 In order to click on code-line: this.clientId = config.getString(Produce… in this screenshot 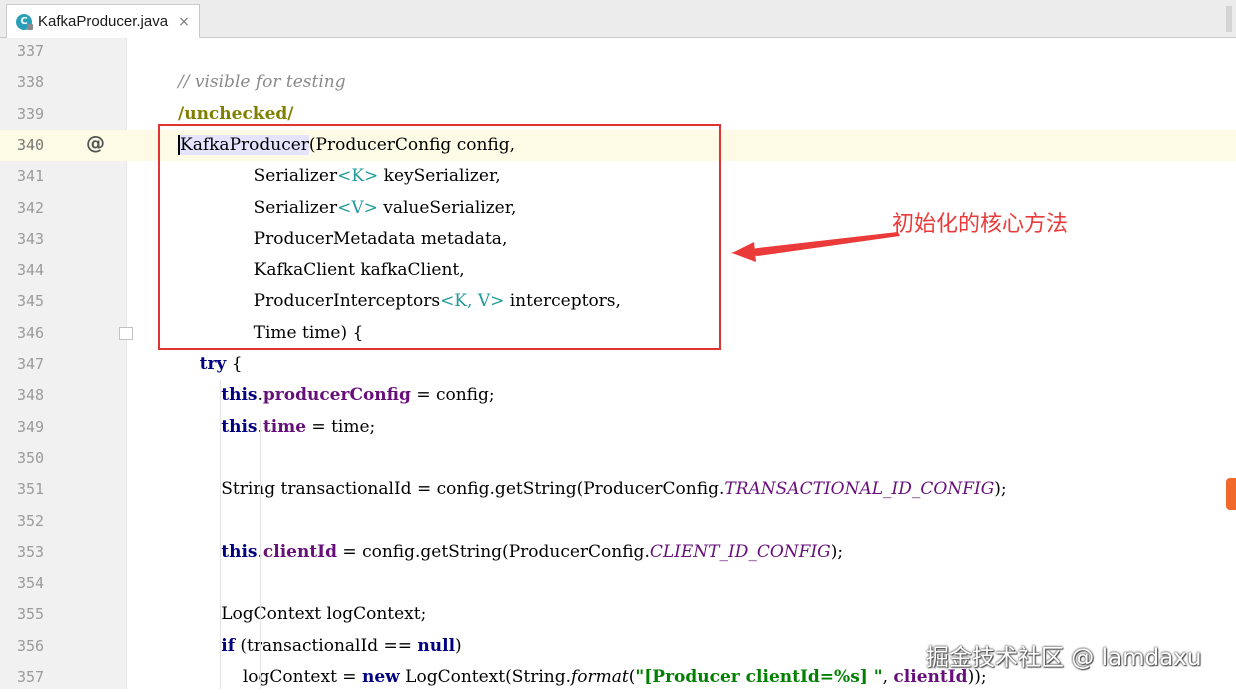, I will do `click(510, 552)`.